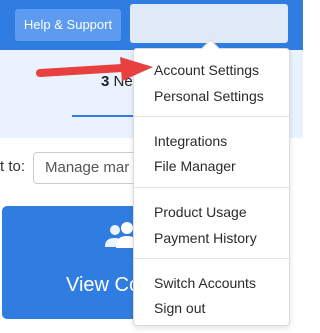  I want to click on menu-item-payment-history: Payment History, so click(205, 238).